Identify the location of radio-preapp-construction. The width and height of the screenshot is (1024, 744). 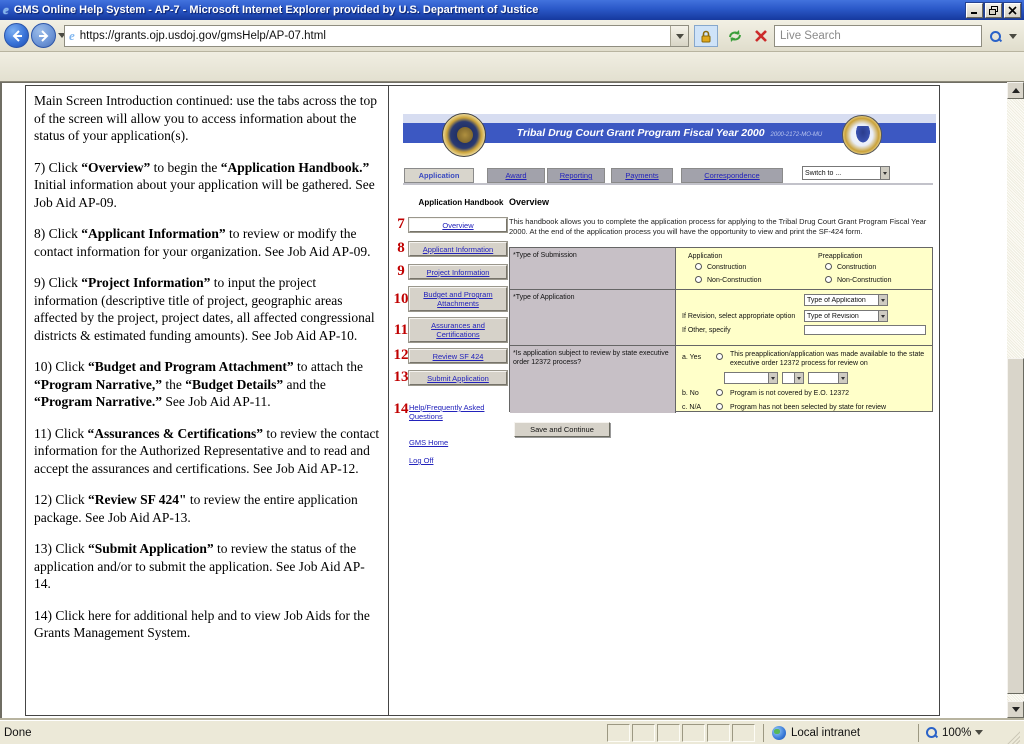
(828, 266).